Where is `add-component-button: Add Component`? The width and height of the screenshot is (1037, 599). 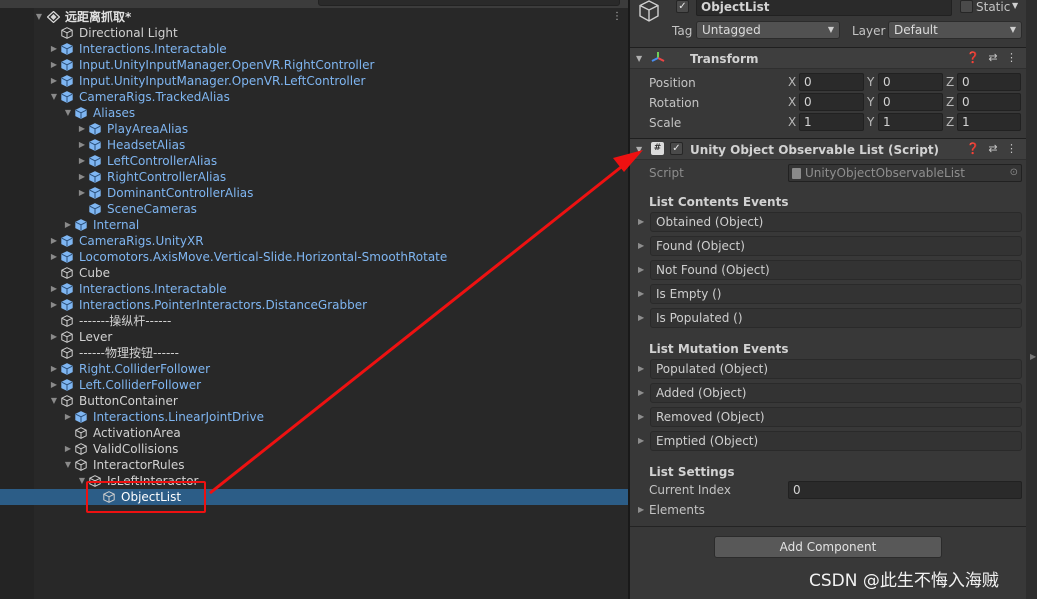 add-component-button: Add Component is located at coordinates (828, 547).